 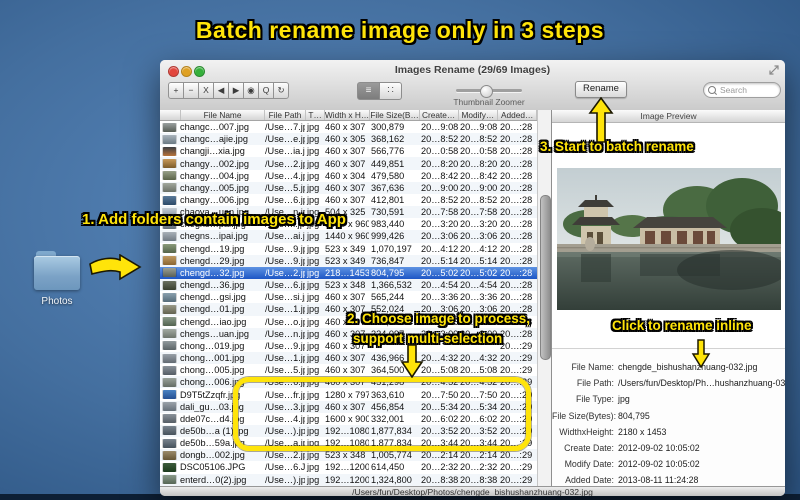 What do you see at coordinates (199, 71) in the screenshot?
I see `zoom-window-button` at bounding box center [199, 71].